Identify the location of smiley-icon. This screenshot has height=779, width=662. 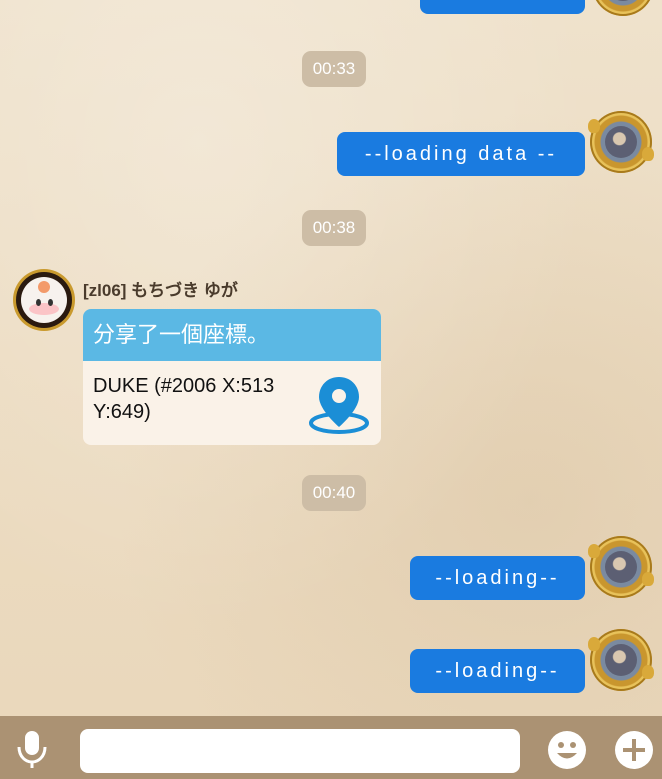
(567, 750).